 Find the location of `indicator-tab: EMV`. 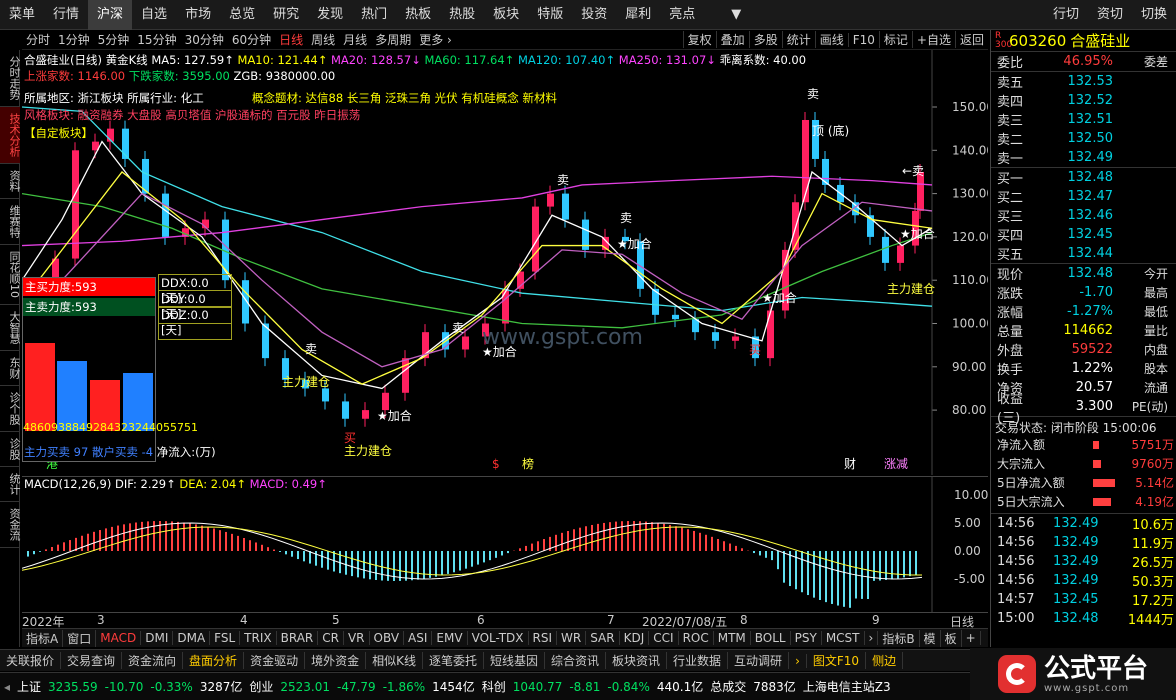

indicator-tab: EMV is located at coordinates (450, 638).